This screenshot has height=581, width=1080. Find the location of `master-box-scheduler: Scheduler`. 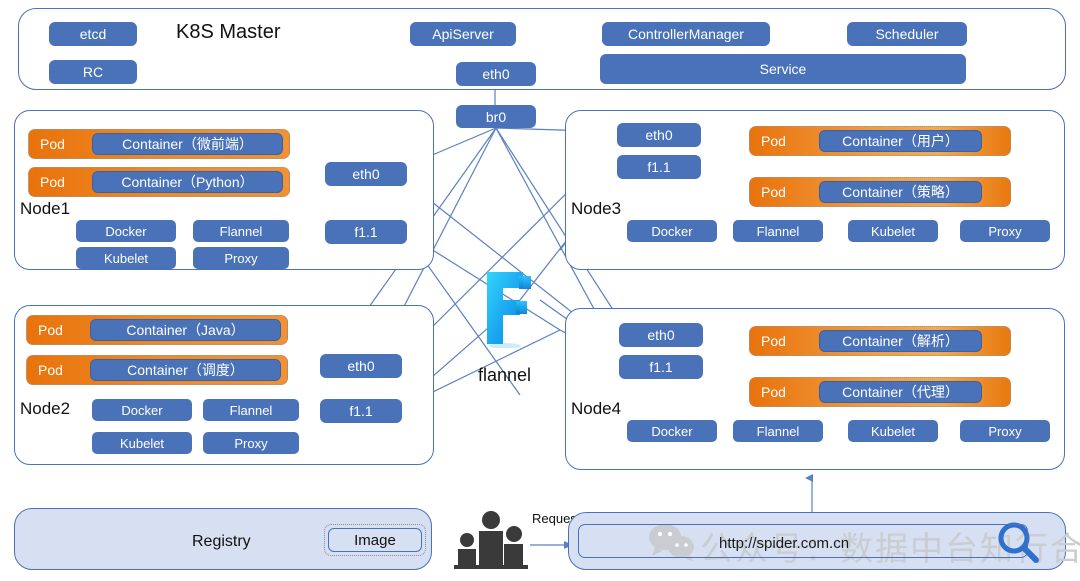

master-box-scheduler: Scheduler is located at coordinates (907, 34).